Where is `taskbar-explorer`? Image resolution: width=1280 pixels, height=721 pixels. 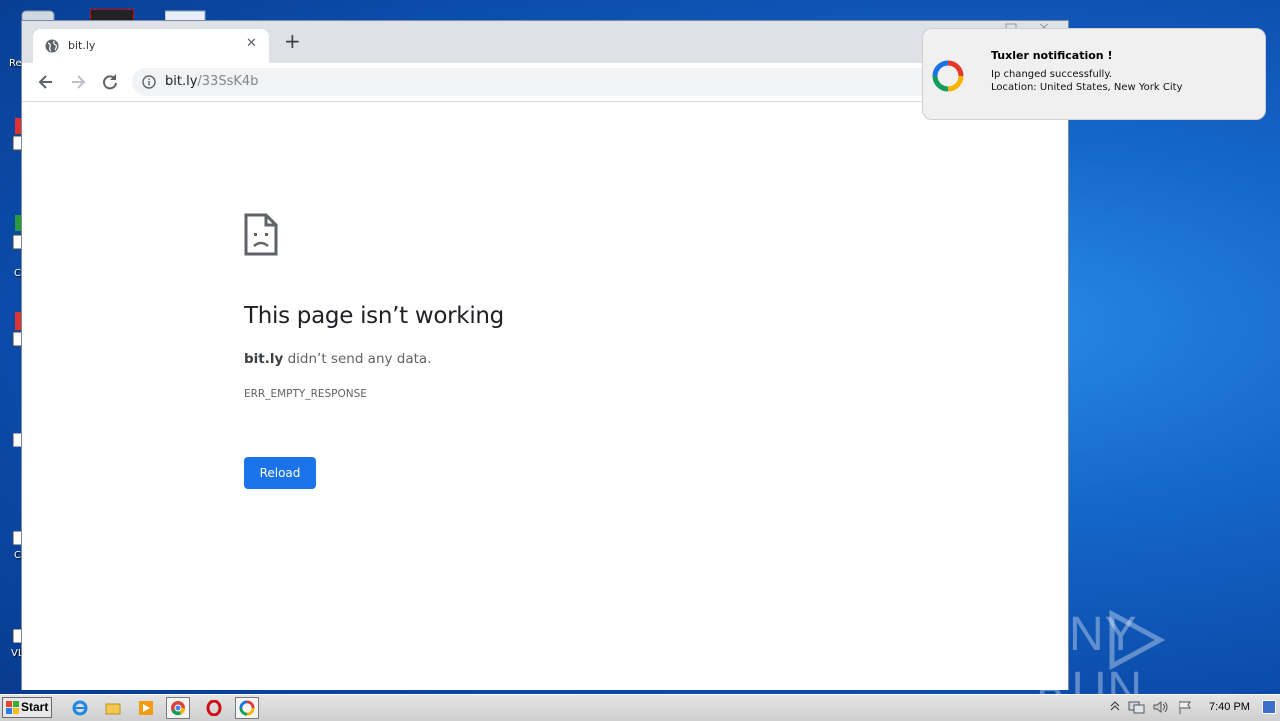 taskbar-explorer is located at coordinates (113, 708).